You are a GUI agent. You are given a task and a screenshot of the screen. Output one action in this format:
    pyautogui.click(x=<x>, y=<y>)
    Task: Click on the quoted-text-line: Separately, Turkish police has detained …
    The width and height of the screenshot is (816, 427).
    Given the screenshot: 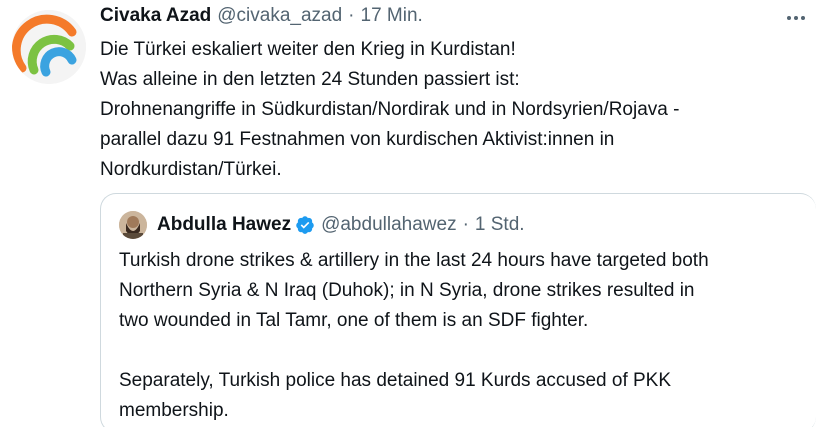 What is the action you would take?
    pyautogui.click(x=395, y=380)
    